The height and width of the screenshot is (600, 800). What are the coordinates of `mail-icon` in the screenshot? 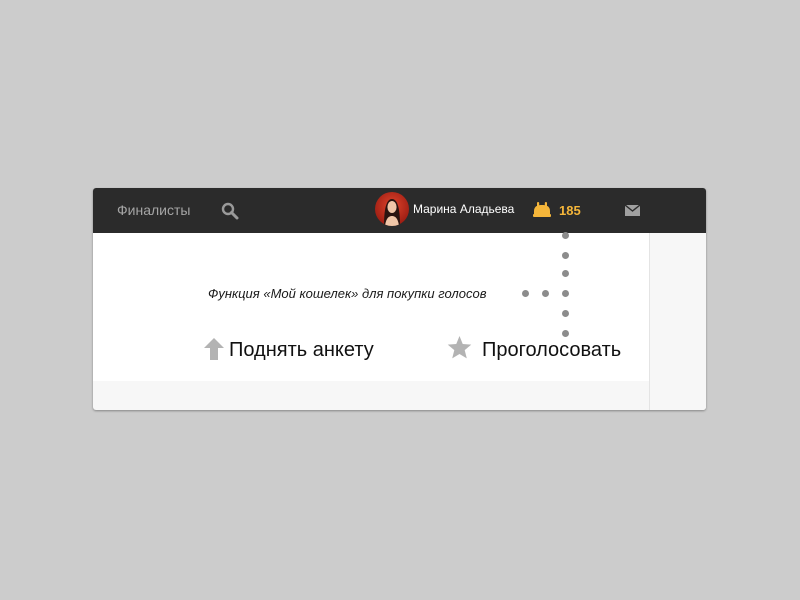 It's located at (632, 209).